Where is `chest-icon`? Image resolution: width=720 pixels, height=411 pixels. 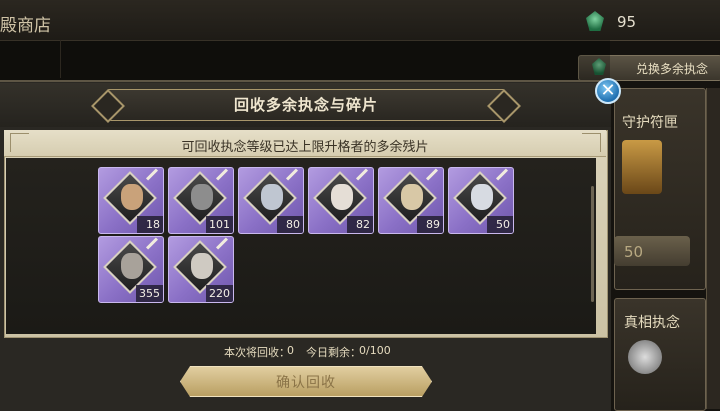 chest-icon is located at coordinates (642, 167).